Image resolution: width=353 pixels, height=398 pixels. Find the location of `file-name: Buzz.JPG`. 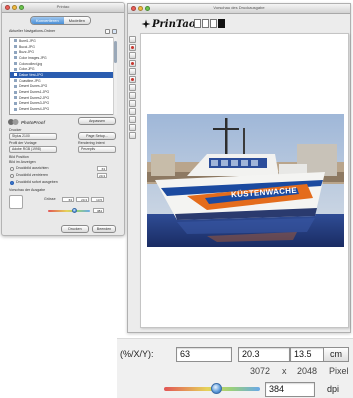

file-name: Buzz.JPG is located at coordinates (27, 52).